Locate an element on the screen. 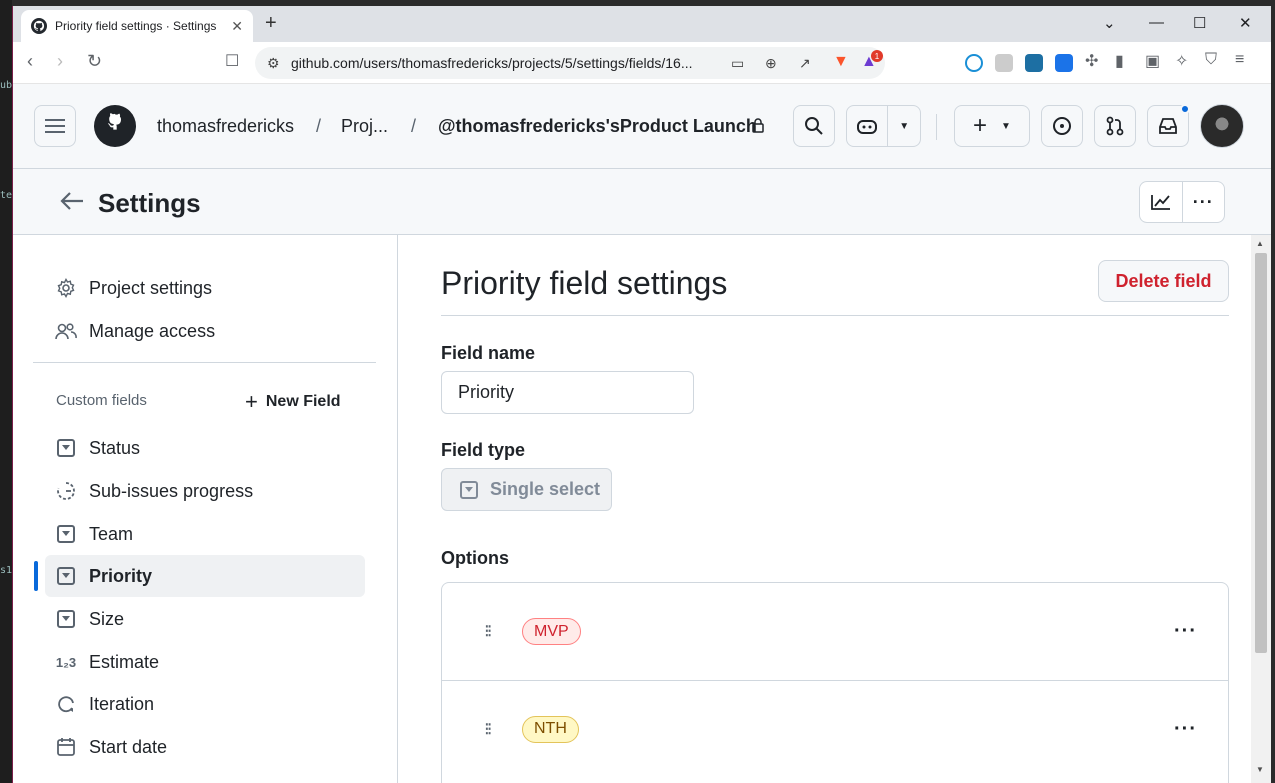  field-type-button: Single select is located at coordinates (526, 489).